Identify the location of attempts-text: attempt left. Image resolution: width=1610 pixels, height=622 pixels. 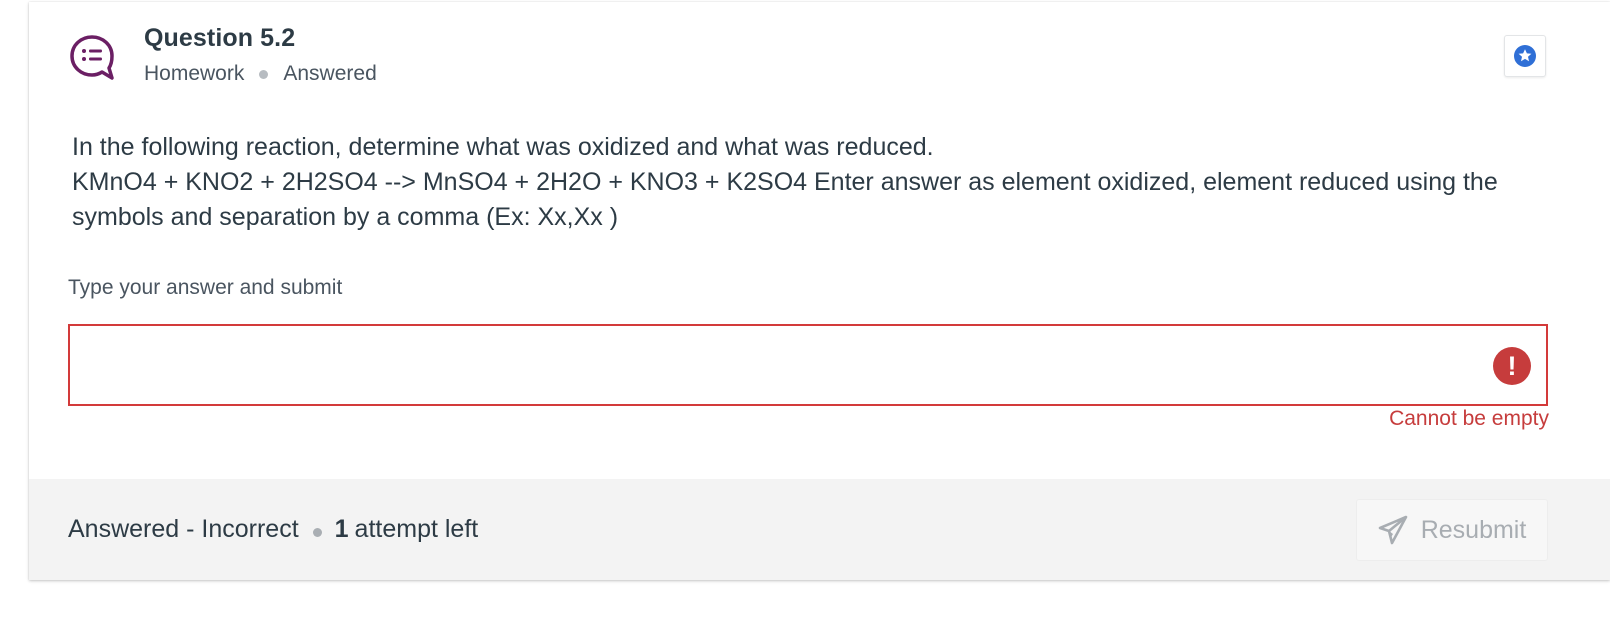
(416, 529).